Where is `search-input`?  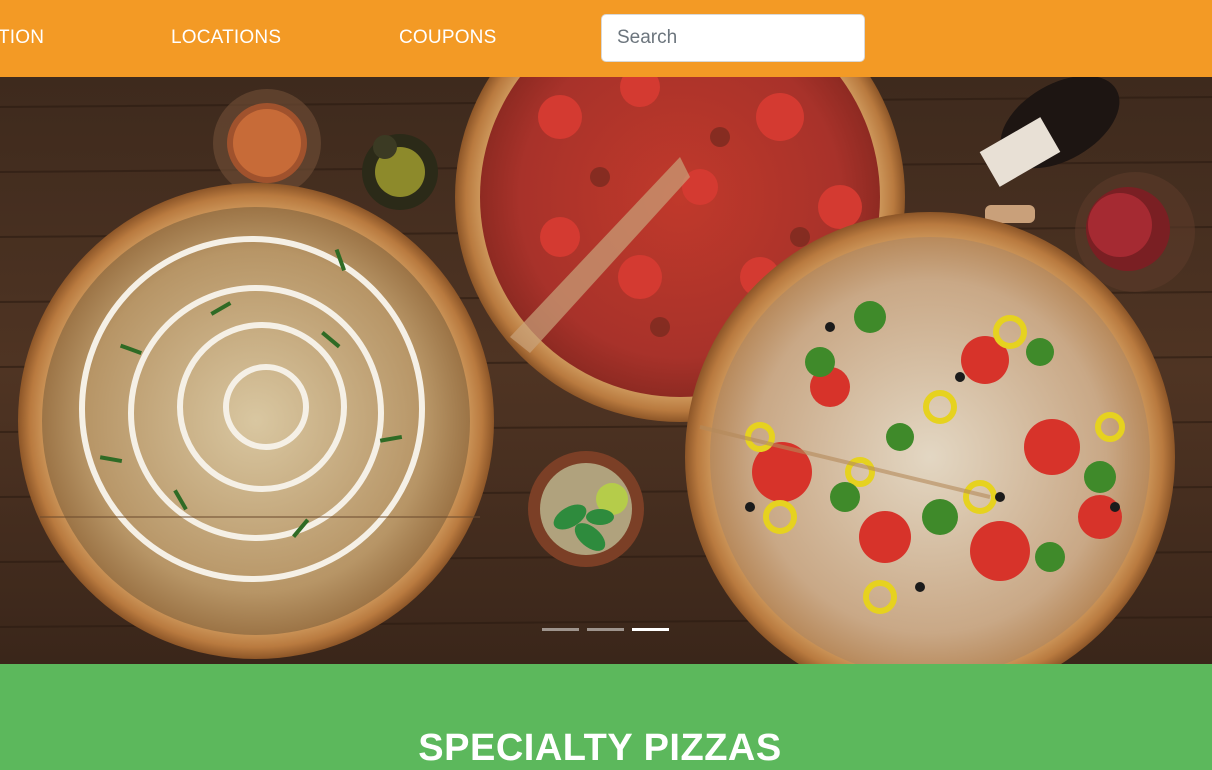 search-input is located at coordinates (733, 38).